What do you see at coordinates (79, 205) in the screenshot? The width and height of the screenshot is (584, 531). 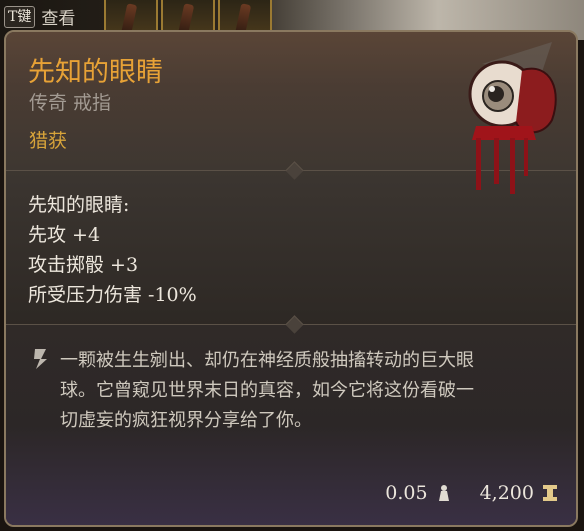 I see `stats-header: 先知的眼睛:` at bounding box center [79, 205].